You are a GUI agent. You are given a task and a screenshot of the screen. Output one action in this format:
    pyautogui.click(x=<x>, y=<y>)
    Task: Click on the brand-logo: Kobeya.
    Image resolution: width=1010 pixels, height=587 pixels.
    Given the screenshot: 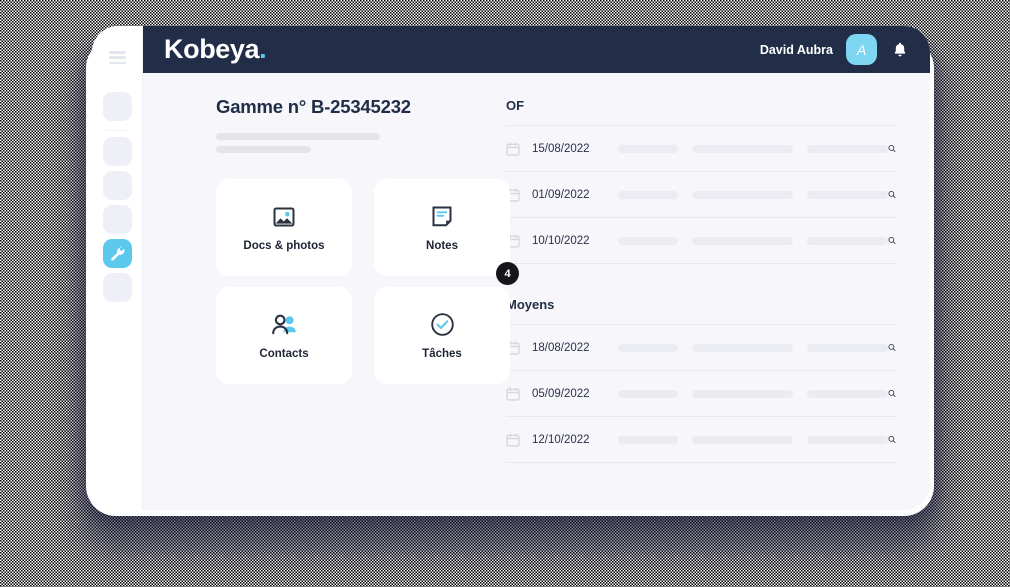 What is the action you would take?
    pyautogui.click(x=215, y=49)
    